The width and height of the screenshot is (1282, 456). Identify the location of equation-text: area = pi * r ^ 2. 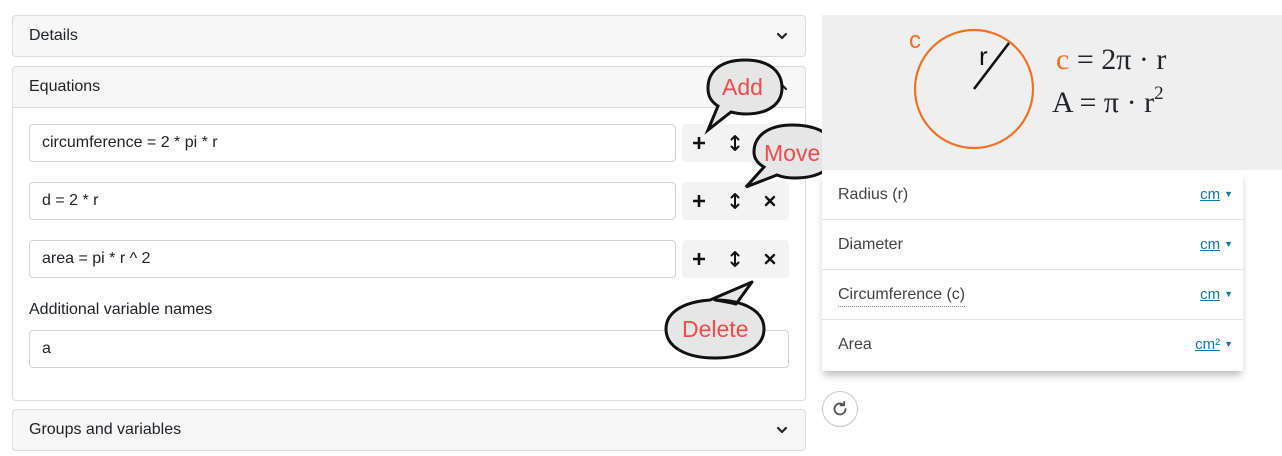
(96, 258).